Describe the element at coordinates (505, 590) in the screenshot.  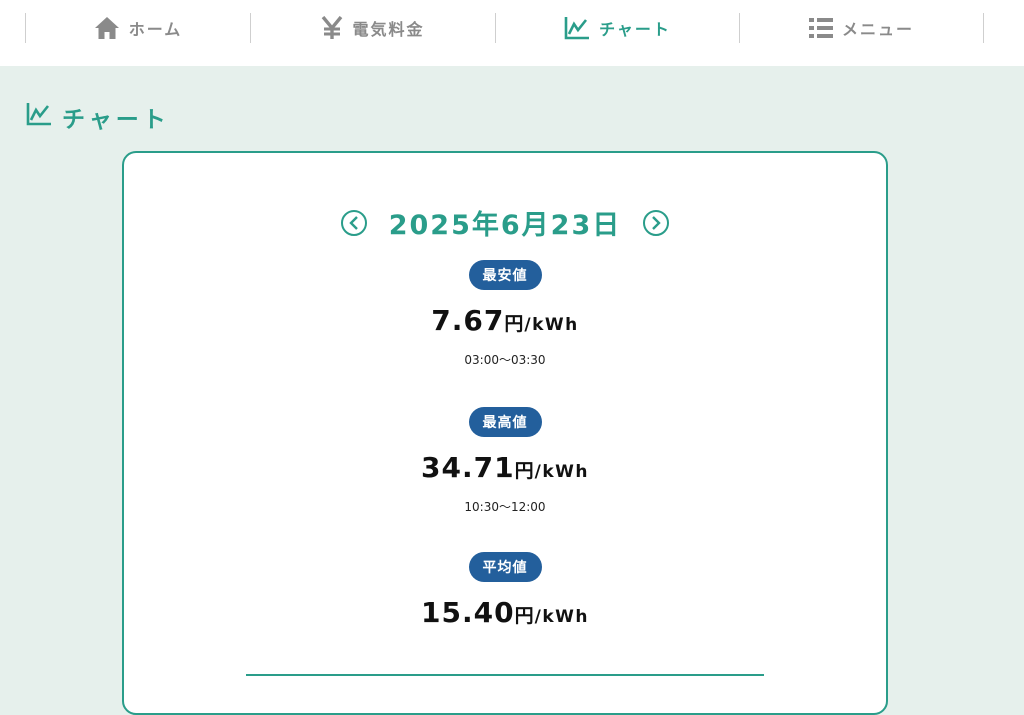
I see `stat-average: 平均値 15.40円/kWh` at that location.